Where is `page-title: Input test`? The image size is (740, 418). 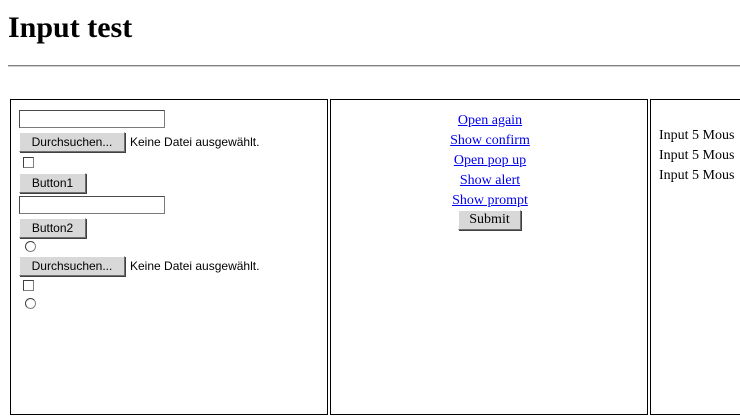 page-title: Input test is located at coordinates (70, 27).